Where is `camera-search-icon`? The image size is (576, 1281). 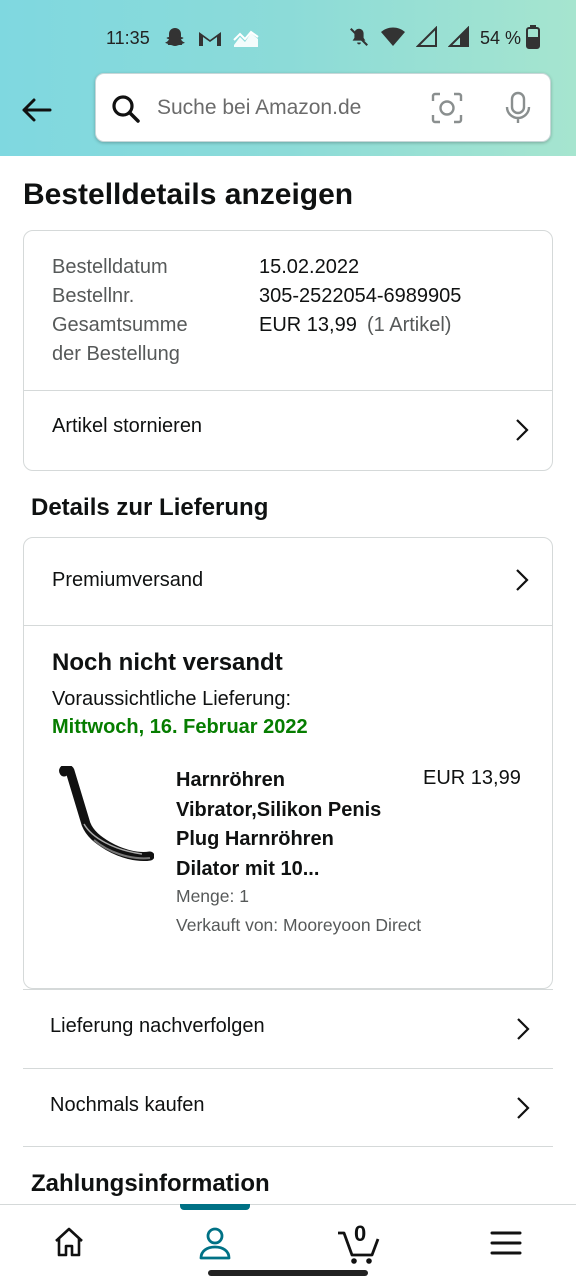
camera-search-icon is located at coordinates (447, 108).